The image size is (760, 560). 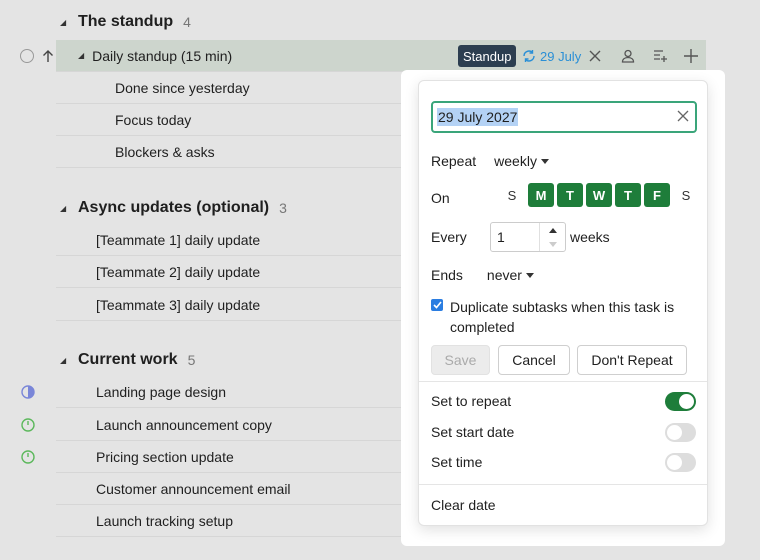 What do you see at coordinates (158, 305) in the screenshot?
I see `task-title: [Teammate 3] daily update` at bounding box center [158, 305].